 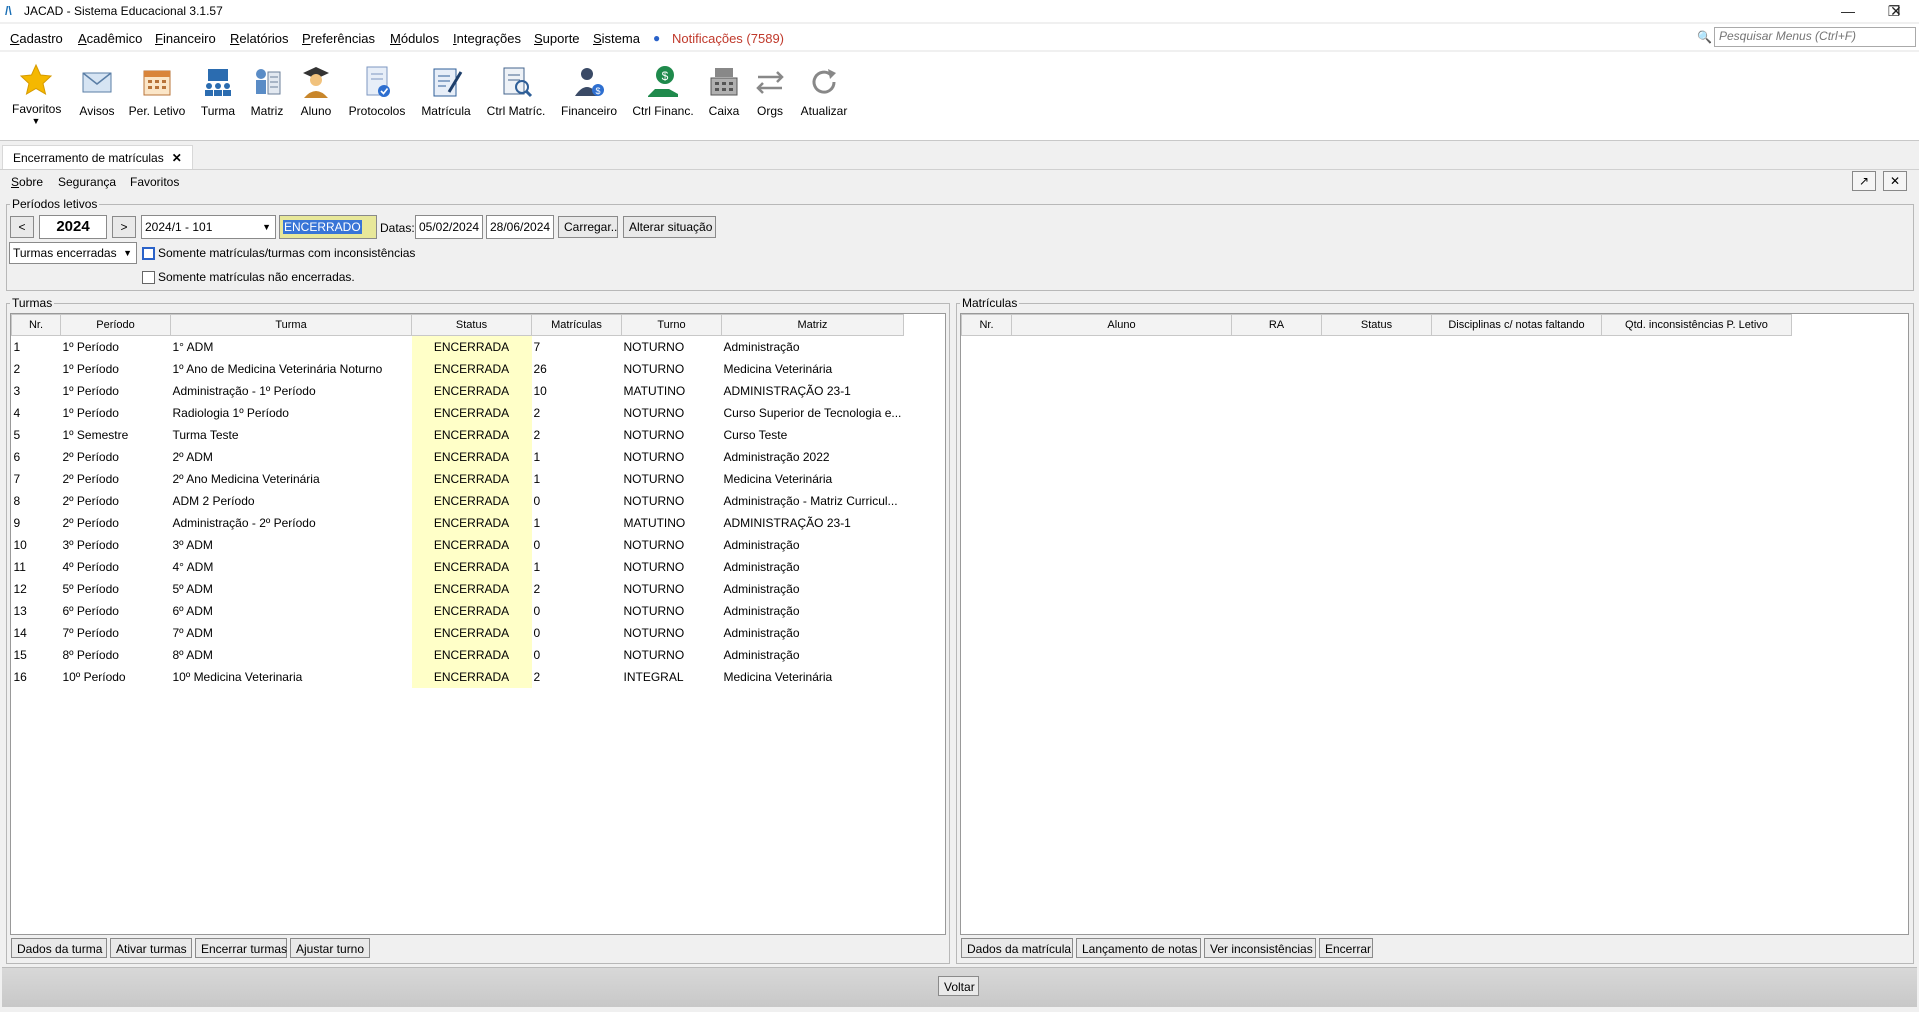 What do you see at coordinates (576, 325) in the screenshot?
I see `turmas-column-header: Matrículas` at bounding box center [576, 325].